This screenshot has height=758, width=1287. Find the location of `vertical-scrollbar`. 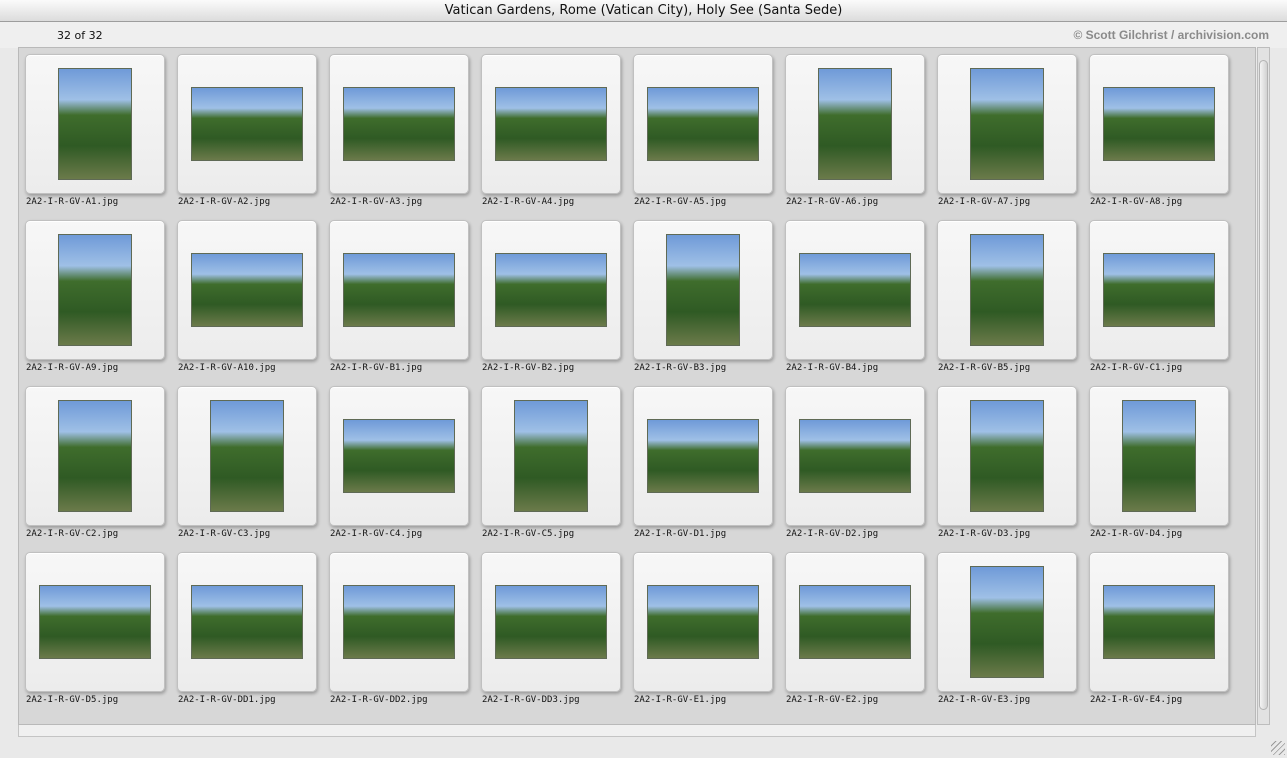

vertical-scrollbar is located at coordinates (1263, 386).